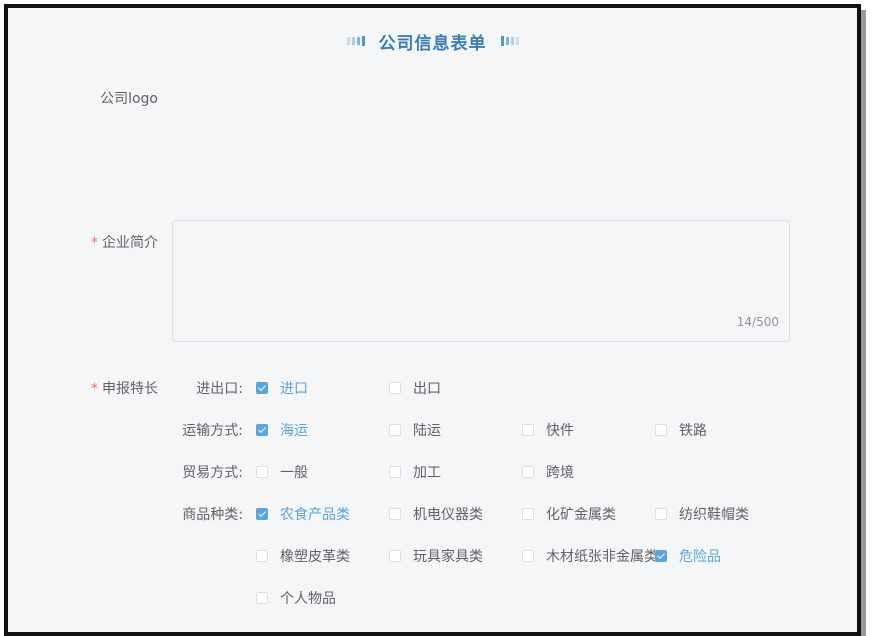  Describe the element at coordinates (124, 389) in the screenshot. I see `specialty-label: * 申报特长` at that location.